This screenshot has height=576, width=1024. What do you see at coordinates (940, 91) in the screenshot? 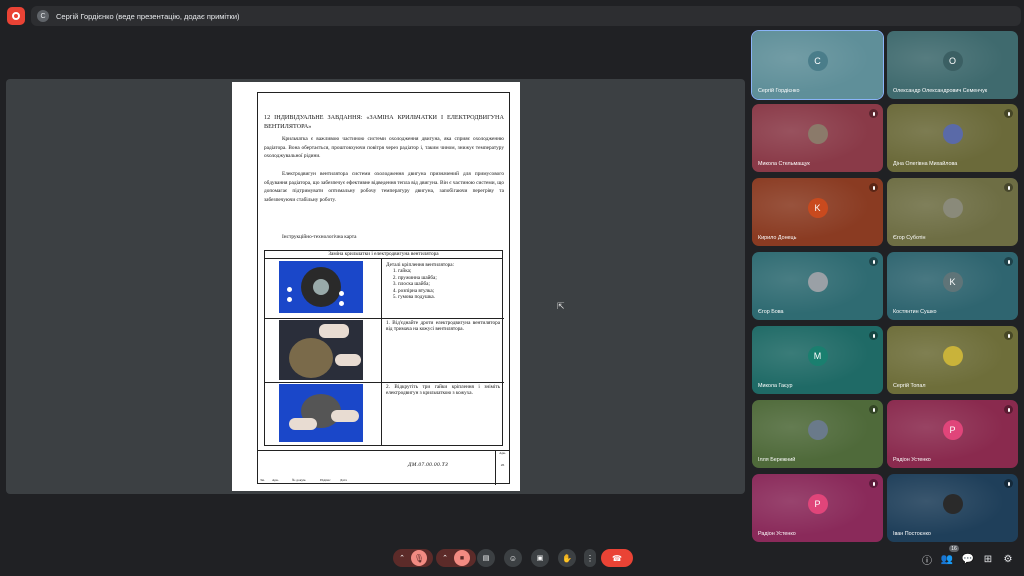
I see `participant-name: Олександр Олександрович Семенчук` at bounding box center [940, 91].